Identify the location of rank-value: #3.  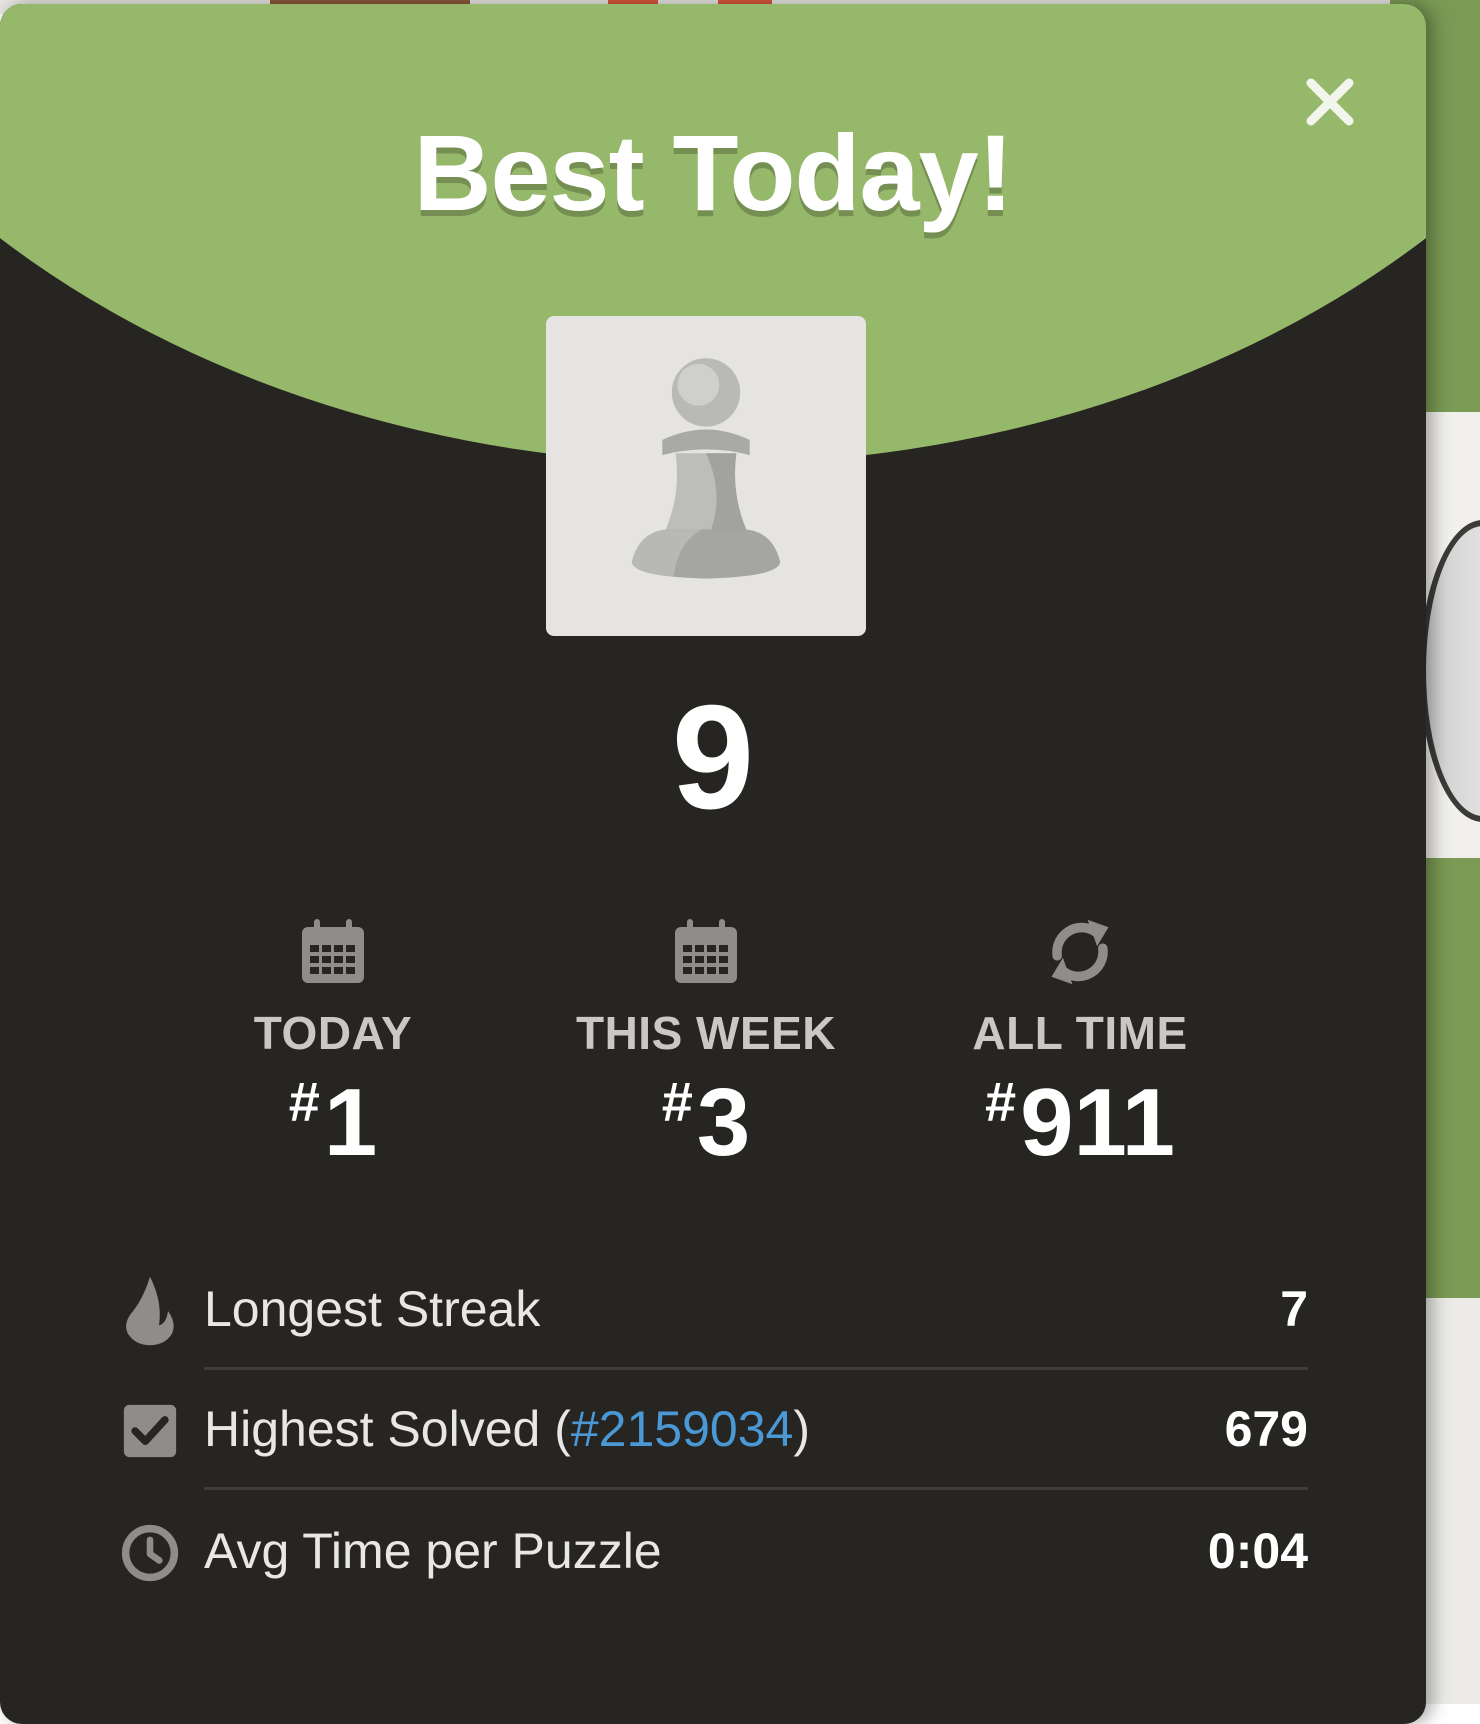
(706, 1122).